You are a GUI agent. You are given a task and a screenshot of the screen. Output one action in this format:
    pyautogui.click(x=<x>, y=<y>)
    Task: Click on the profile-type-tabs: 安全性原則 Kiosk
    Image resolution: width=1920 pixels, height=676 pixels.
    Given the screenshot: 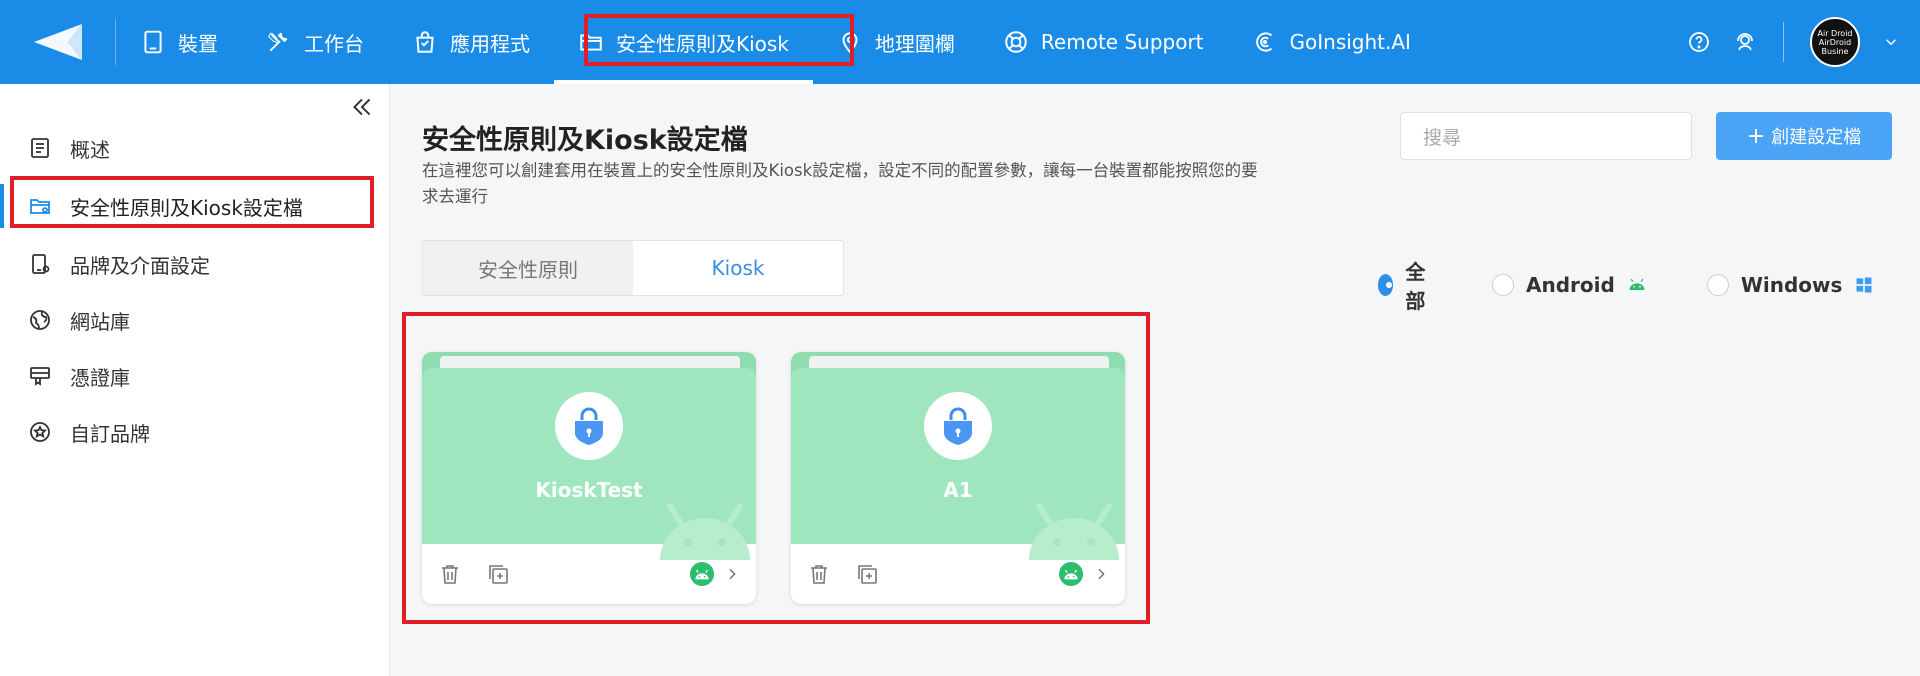 What is the action you would take?
    pyautogui.click(x=633, y=268)
    